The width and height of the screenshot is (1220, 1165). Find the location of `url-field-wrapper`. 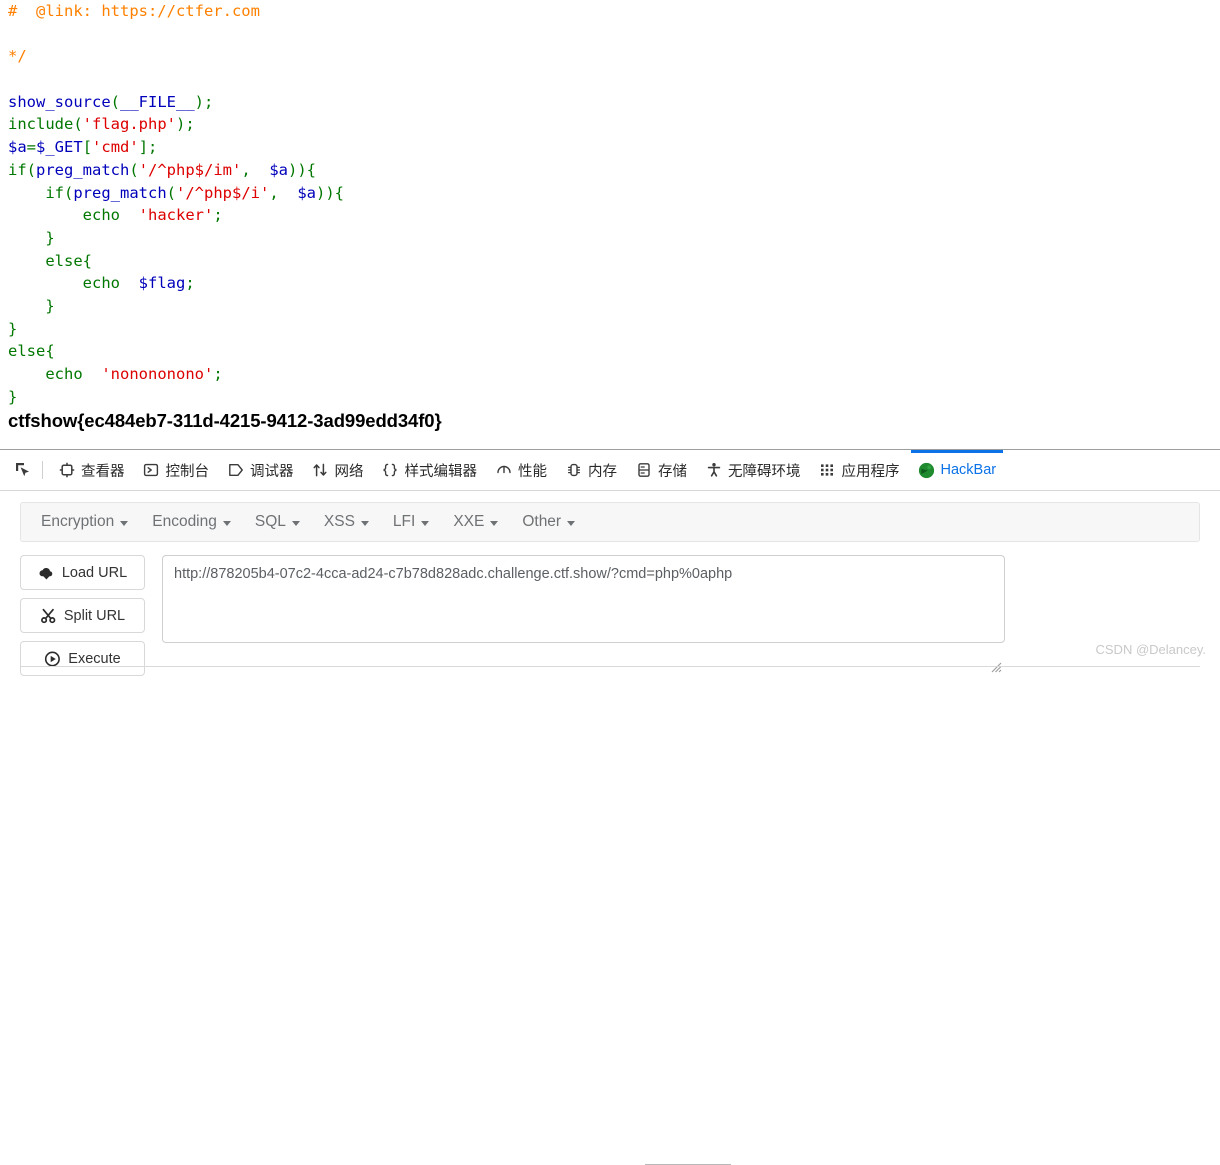

url-field-wrapper is located at coordinates (583, 615).